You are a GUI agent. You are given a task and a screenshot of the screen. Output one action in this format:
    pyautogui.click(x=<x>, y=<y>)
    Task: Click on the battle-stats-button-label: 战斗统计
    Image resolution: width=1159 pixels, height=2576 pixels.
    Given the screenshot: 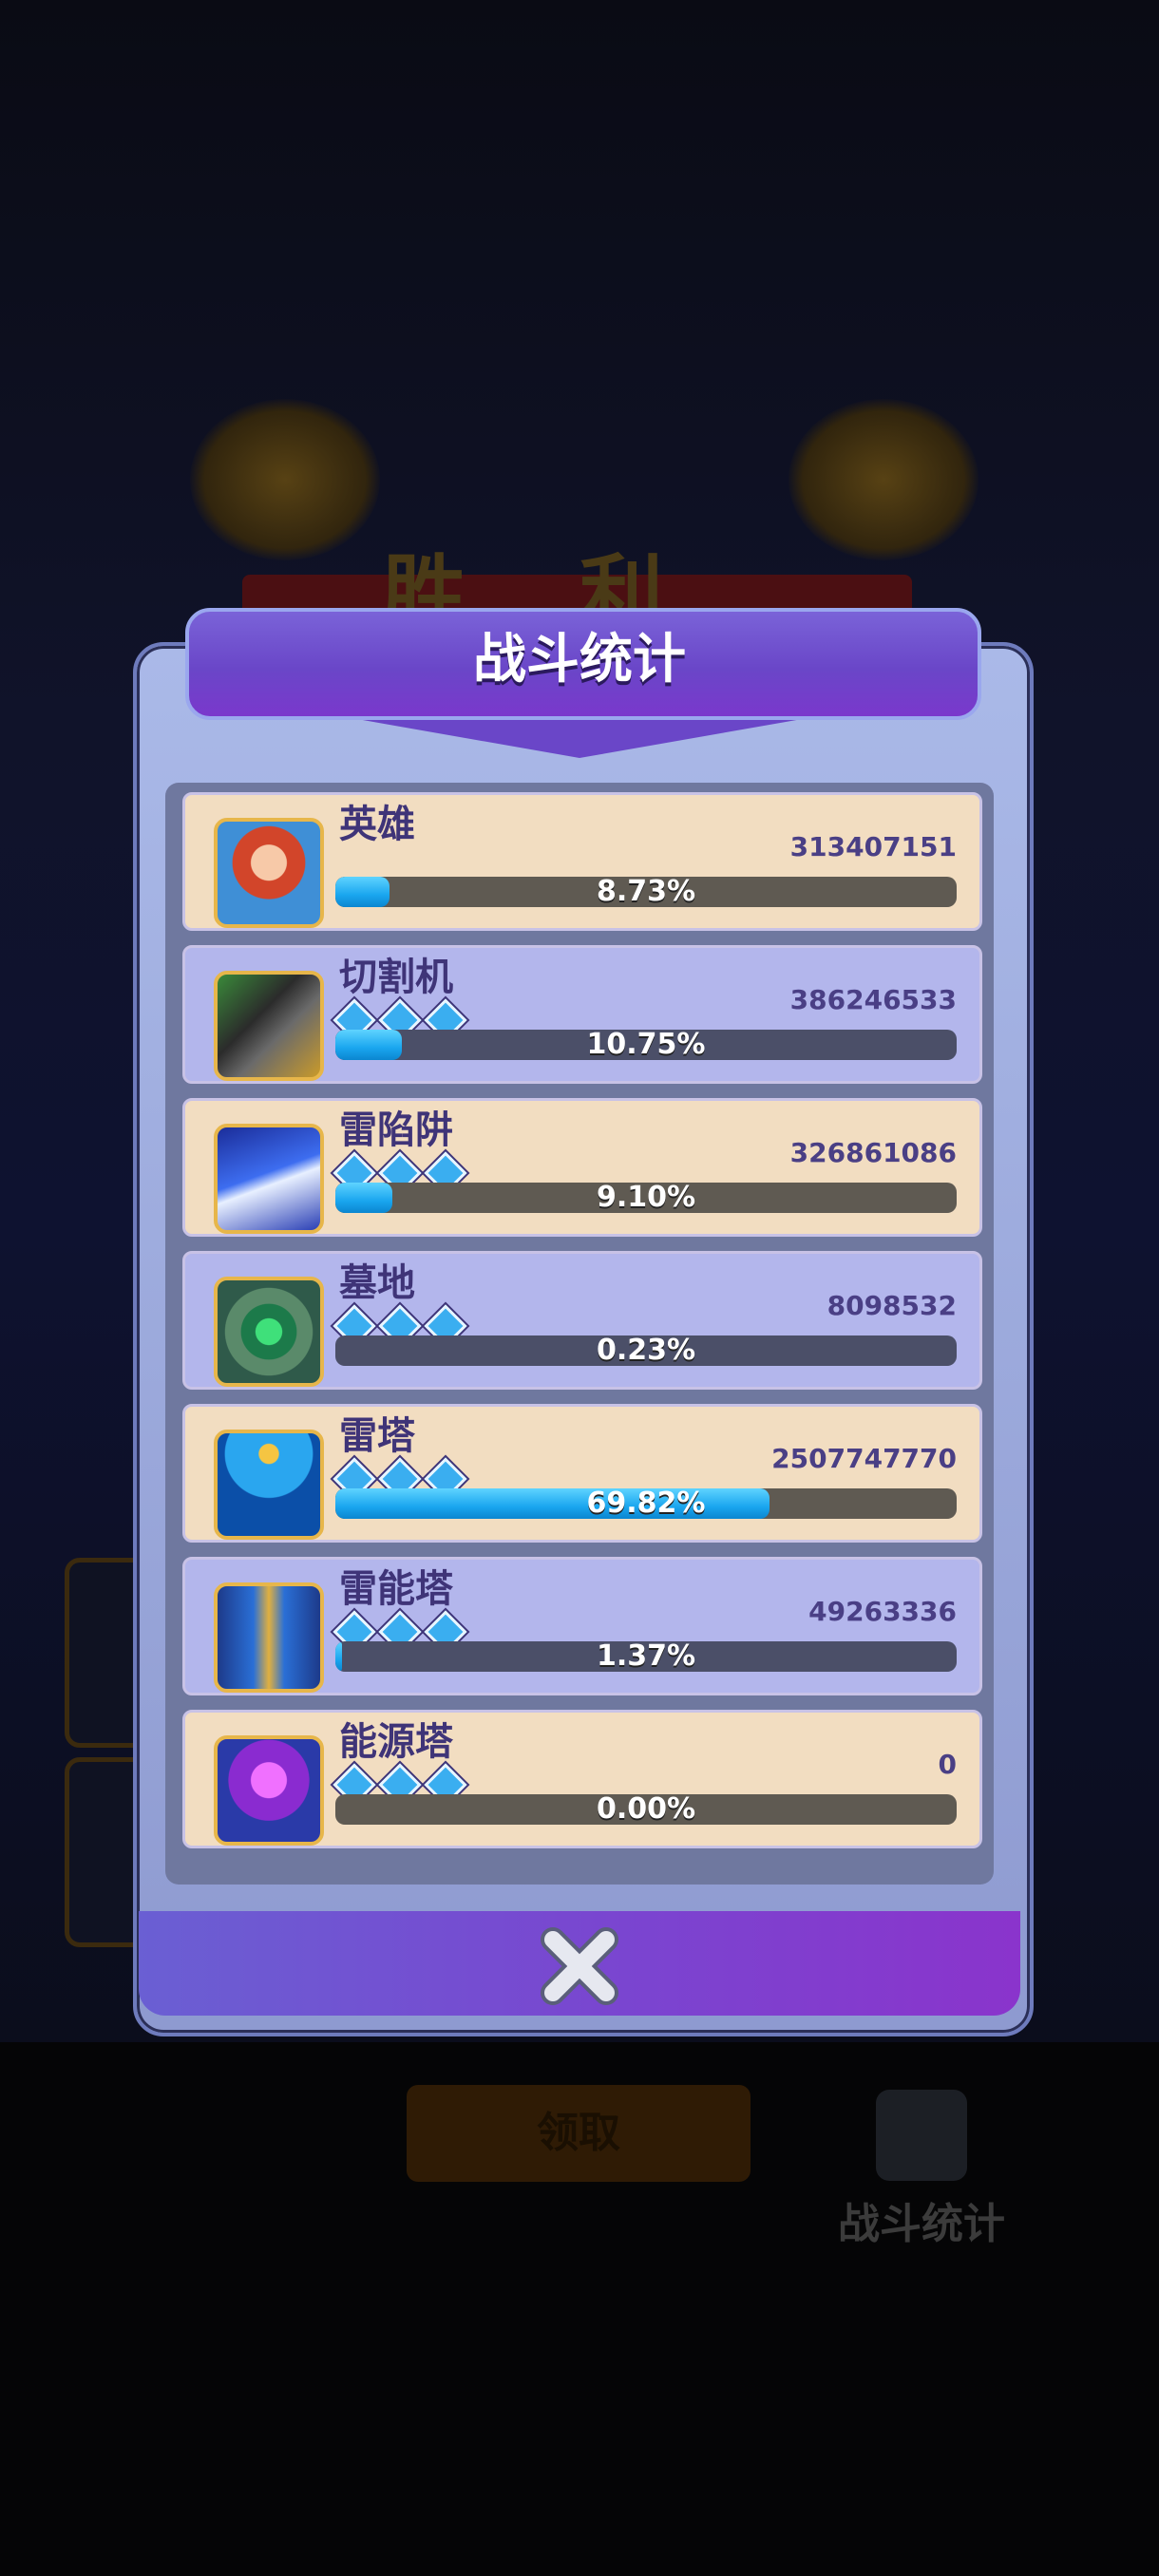 What is the action you would take?
    pyautogui.click(x=921, y=2219)
    